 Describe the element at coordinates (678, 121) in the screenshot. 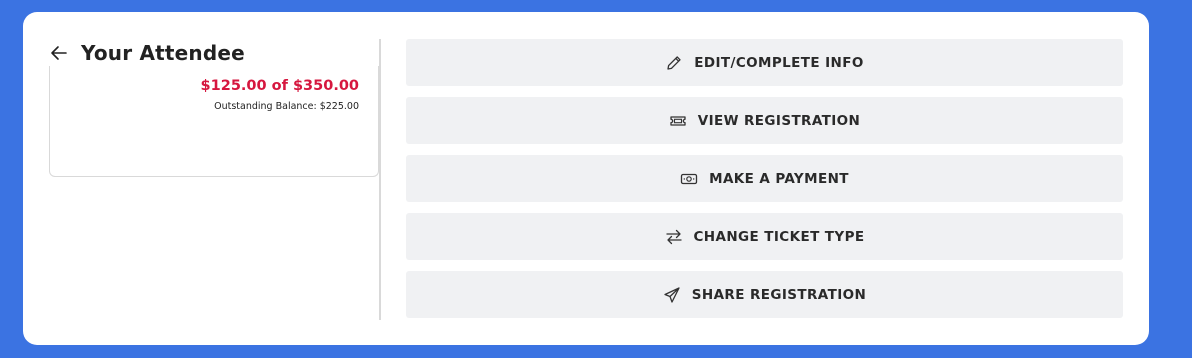

I see `ticket-icon` at that location.